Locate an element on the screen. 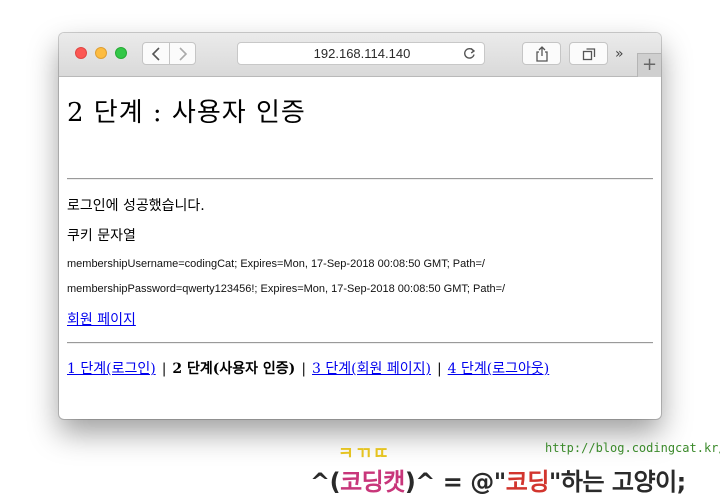  close-window-button is located at coordinates (81, 53).